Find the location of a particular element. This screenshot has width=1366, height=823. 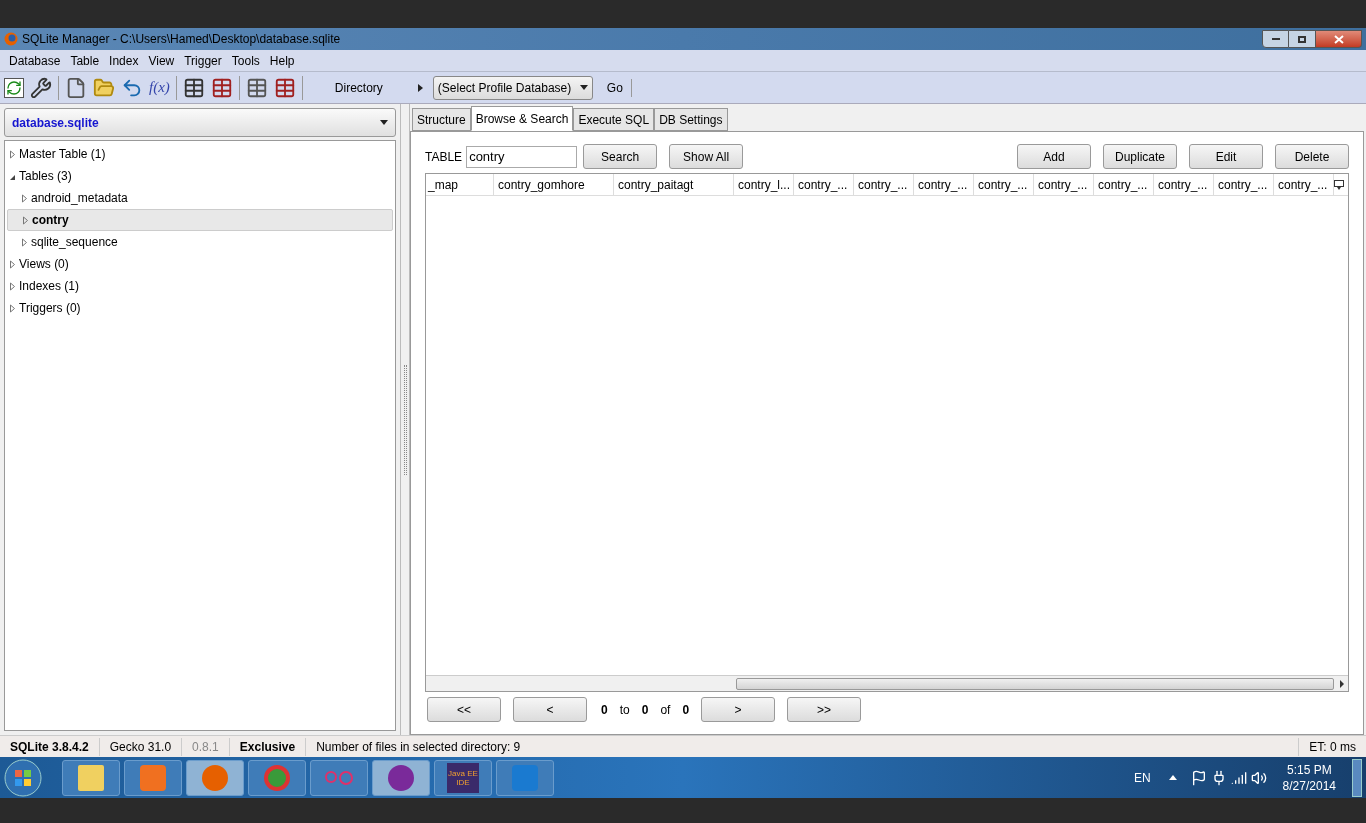

pager-from: 0 is located at coordinates (604, 710).